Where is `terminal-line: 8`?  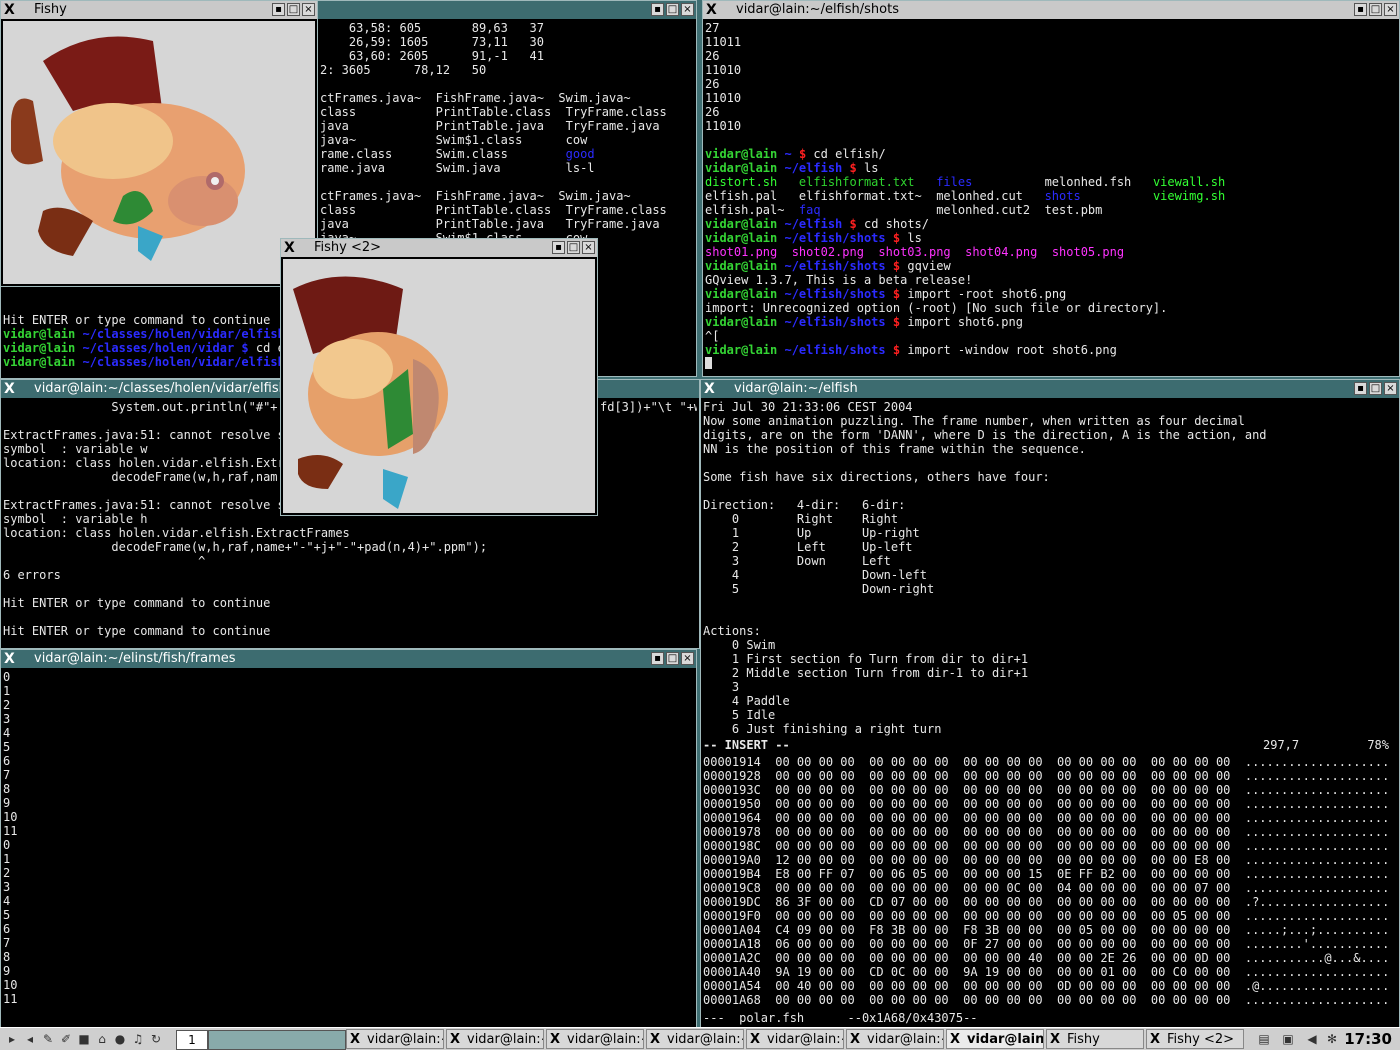 terminal-line: 8 is located at coordinates (7, 789).